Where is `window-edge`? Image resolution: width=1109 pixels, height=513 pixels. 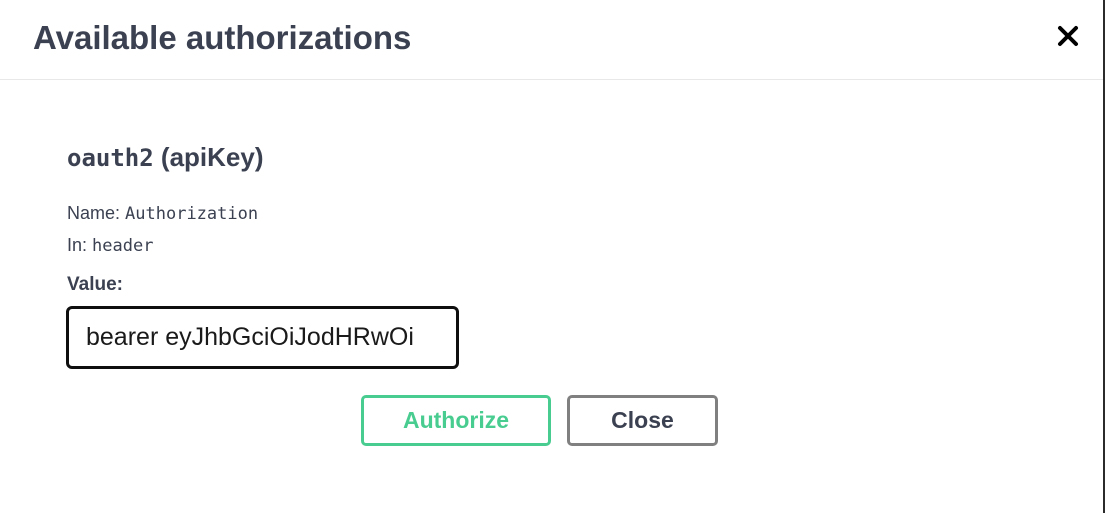
window-edge is located at coordinates (1104, 256).